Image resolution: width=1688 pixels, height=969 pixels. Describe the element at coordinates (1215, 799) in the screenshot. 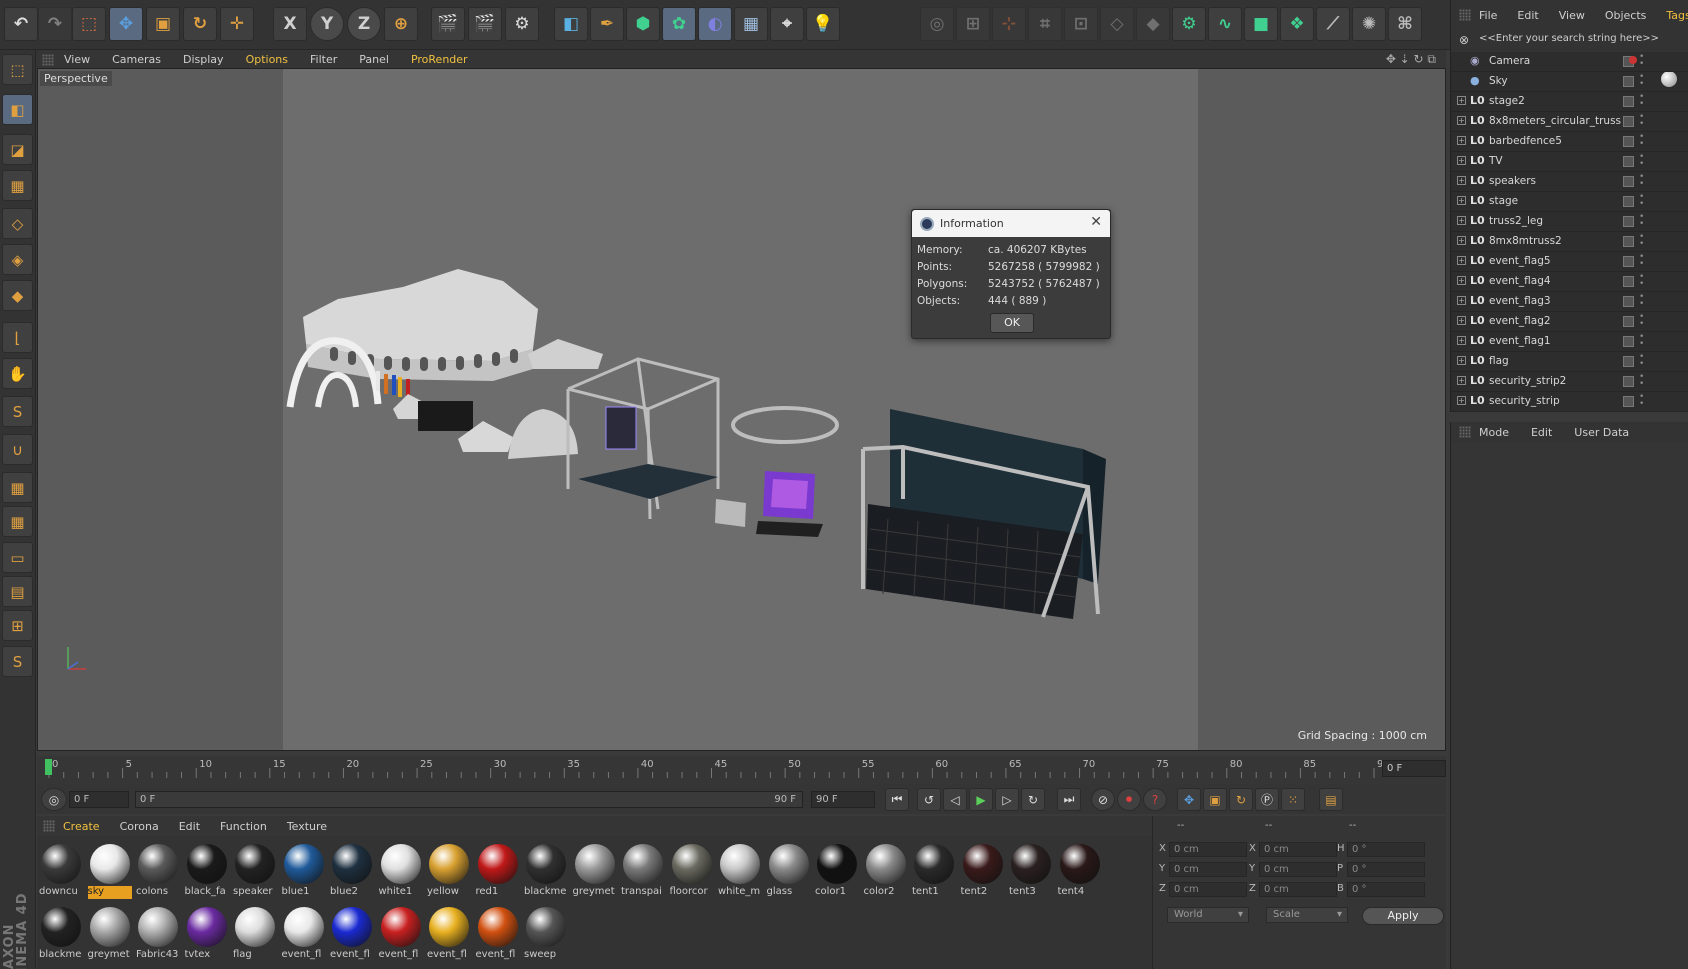

I see `key-scale-icon: ▣` at that location.